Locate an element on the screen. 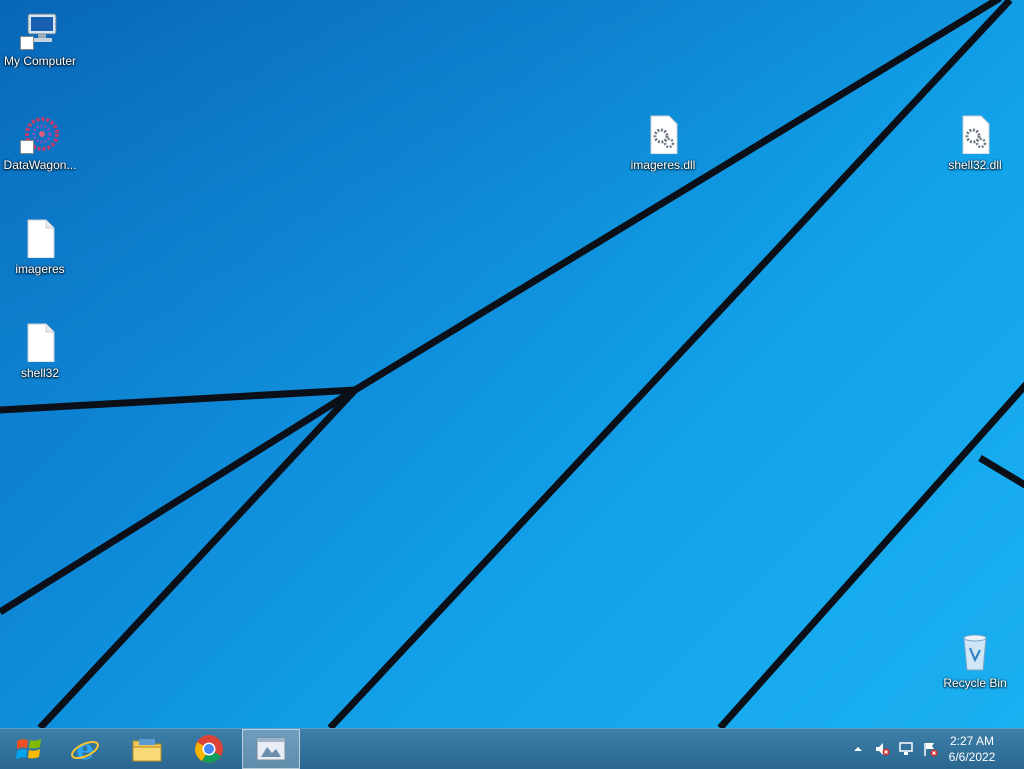 This screenshot has height=769, width=1024. icon-label: imageres.dll is located at coordinates (663, 165).